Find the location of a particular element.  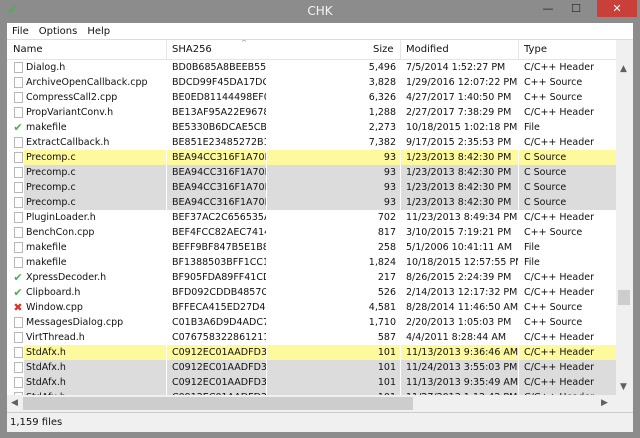

menu-options: Options is located at coordinates (58, 30).